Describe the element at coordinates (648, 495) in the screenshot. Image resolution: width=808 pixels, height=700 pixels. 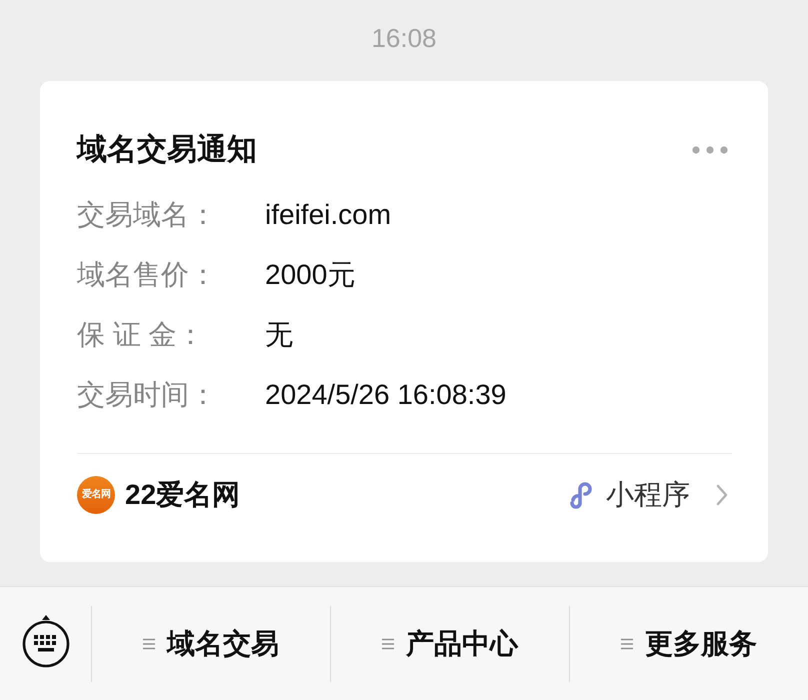
I see `mini-program-label: 小程序` at that location.